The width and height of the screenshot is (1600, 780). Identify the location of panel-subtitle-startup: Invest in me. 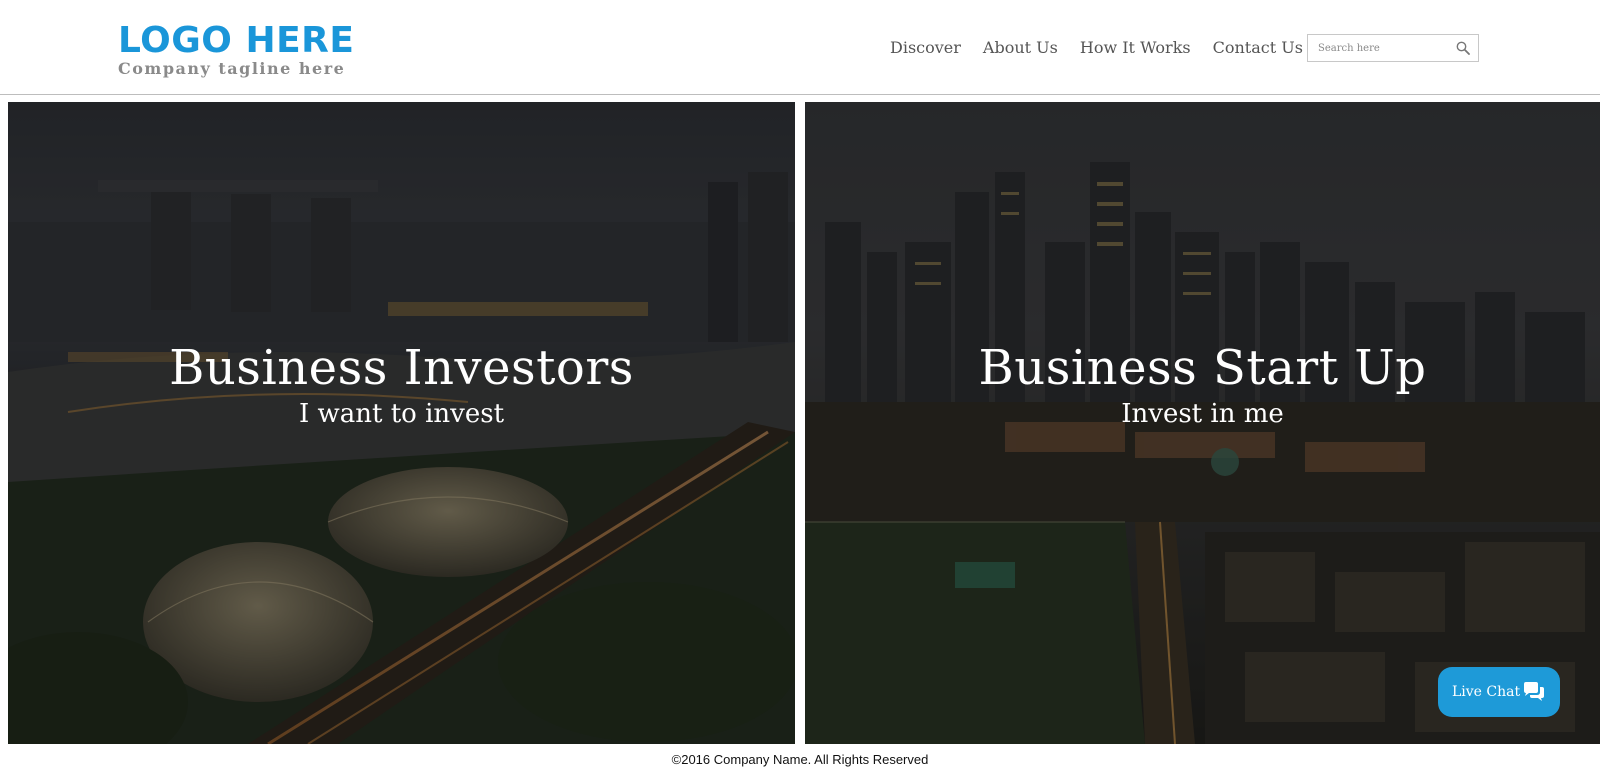
(1202, 414).